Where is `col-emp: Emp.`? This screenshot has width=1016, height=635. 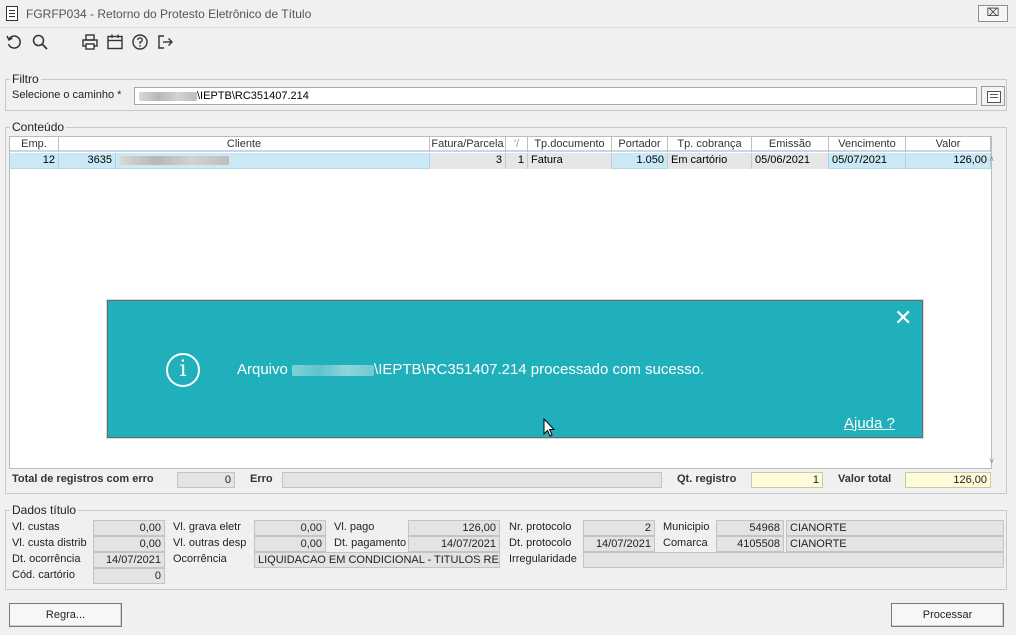 col-emp: Emp. is located at coordinates (34, 144).